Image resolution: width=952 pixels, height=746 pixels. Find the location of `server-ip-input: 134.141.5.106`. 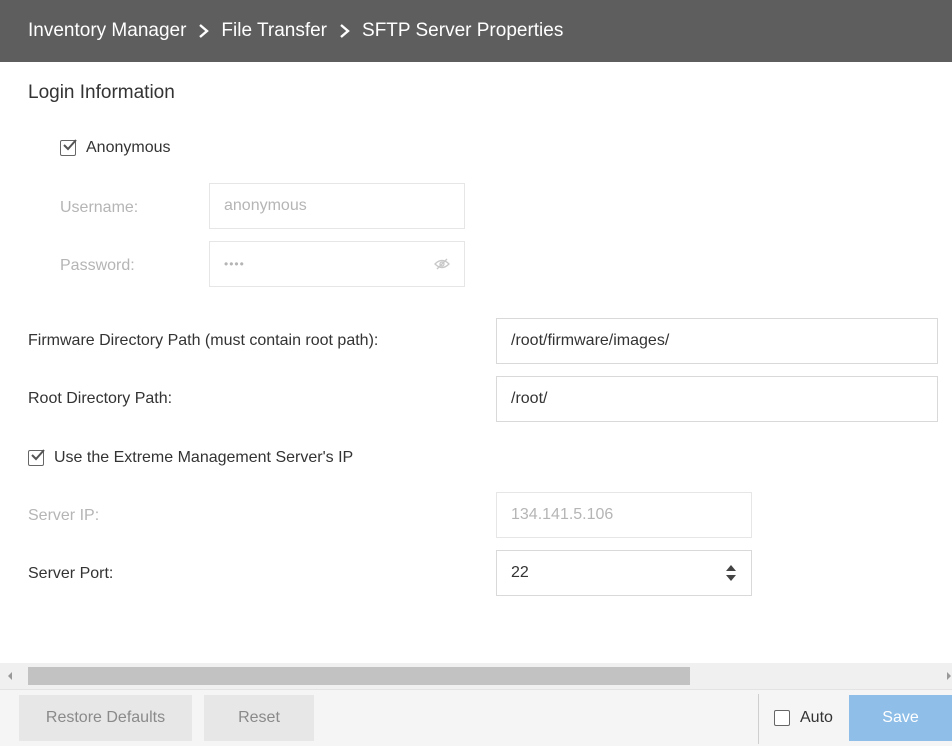

server-ip-input: 134.141.5.106 is located at coordinates (624, 515).